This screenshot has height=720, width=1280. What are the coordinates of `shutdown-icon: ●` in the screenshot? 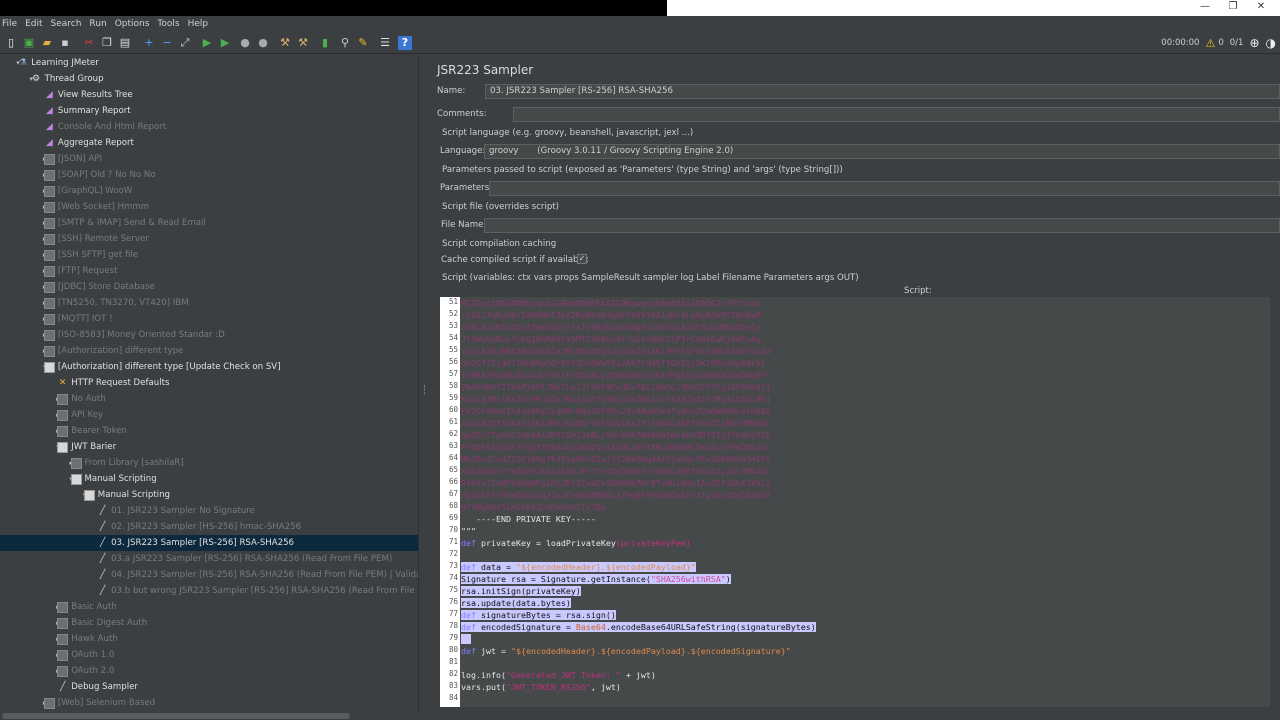 It's located at (263, 43).